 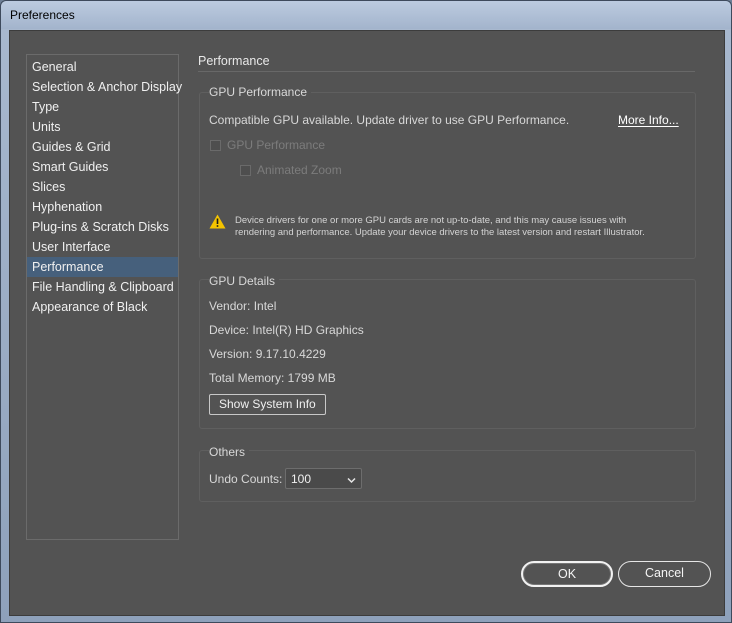 What do you see at coordinates (102, 267) in the screenshot?
I see `sidebar-item-performance: Performance` at bounding box center [102, 267].